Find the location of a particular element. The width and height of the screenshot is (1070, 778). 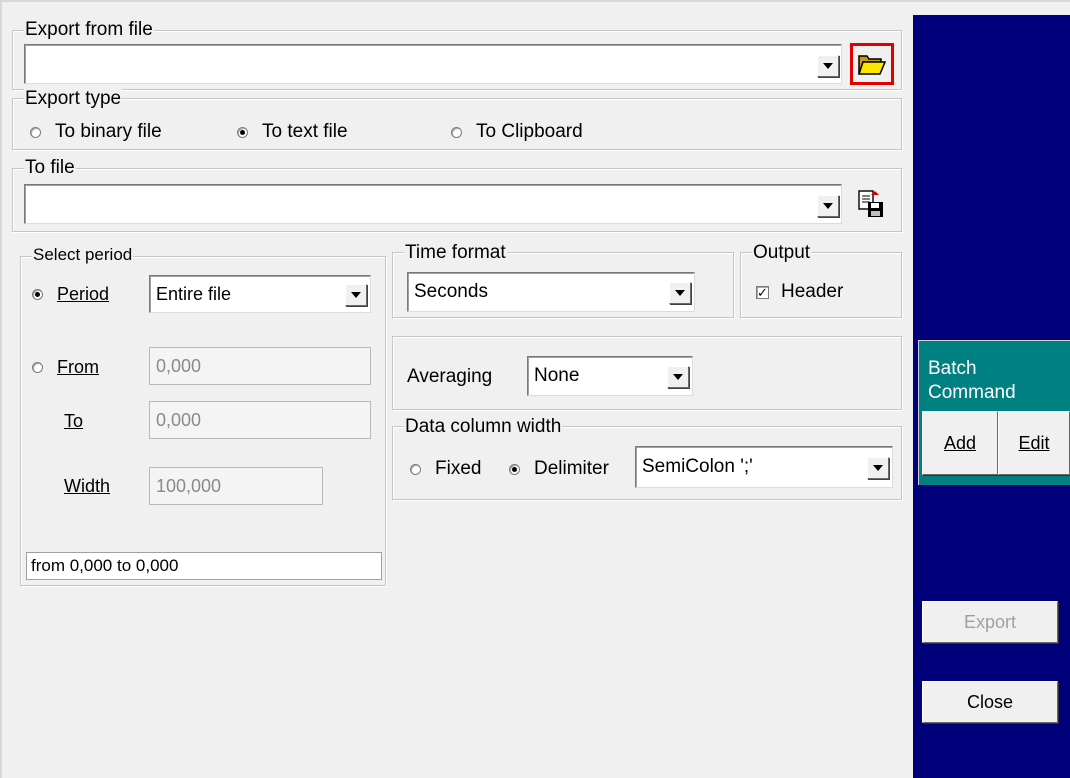

period-combo: Entire file is located at coordinates (260, 294).